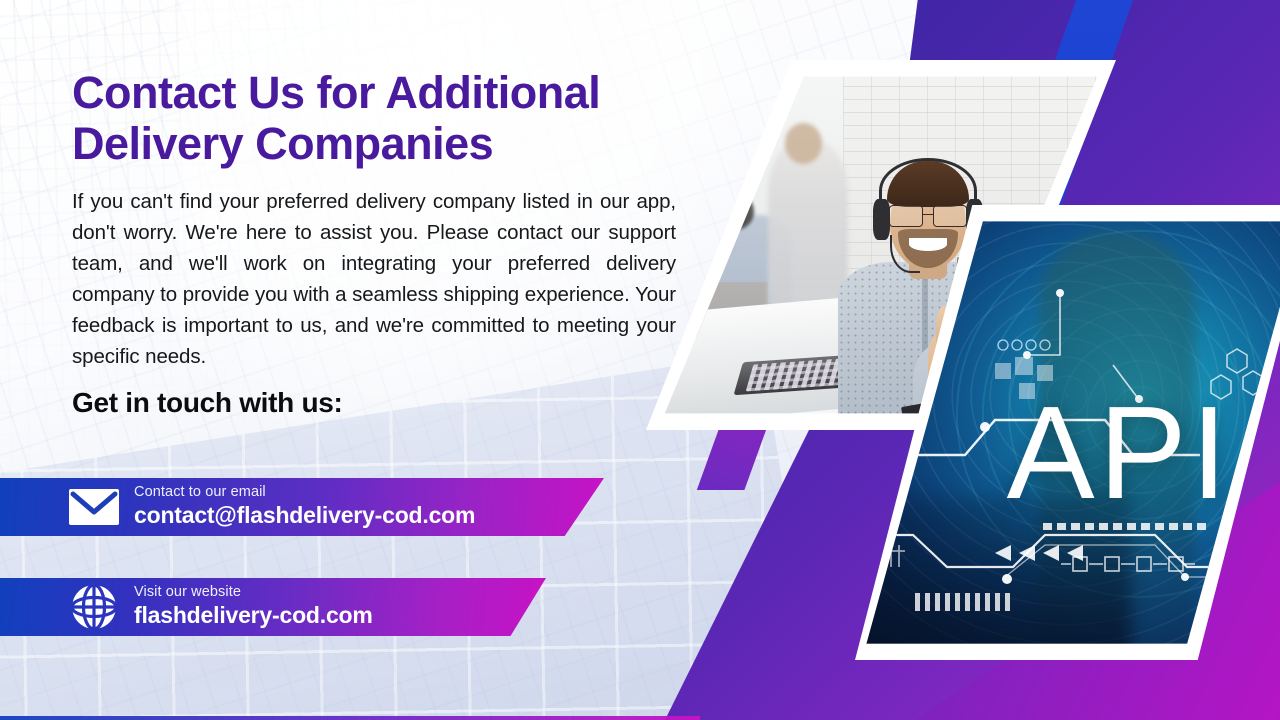  What do you see at coordinates (207, 402) in the screenshot?
I see `get-in-touch-heading: Get in touch with us:` at bounding box center [207, 402].